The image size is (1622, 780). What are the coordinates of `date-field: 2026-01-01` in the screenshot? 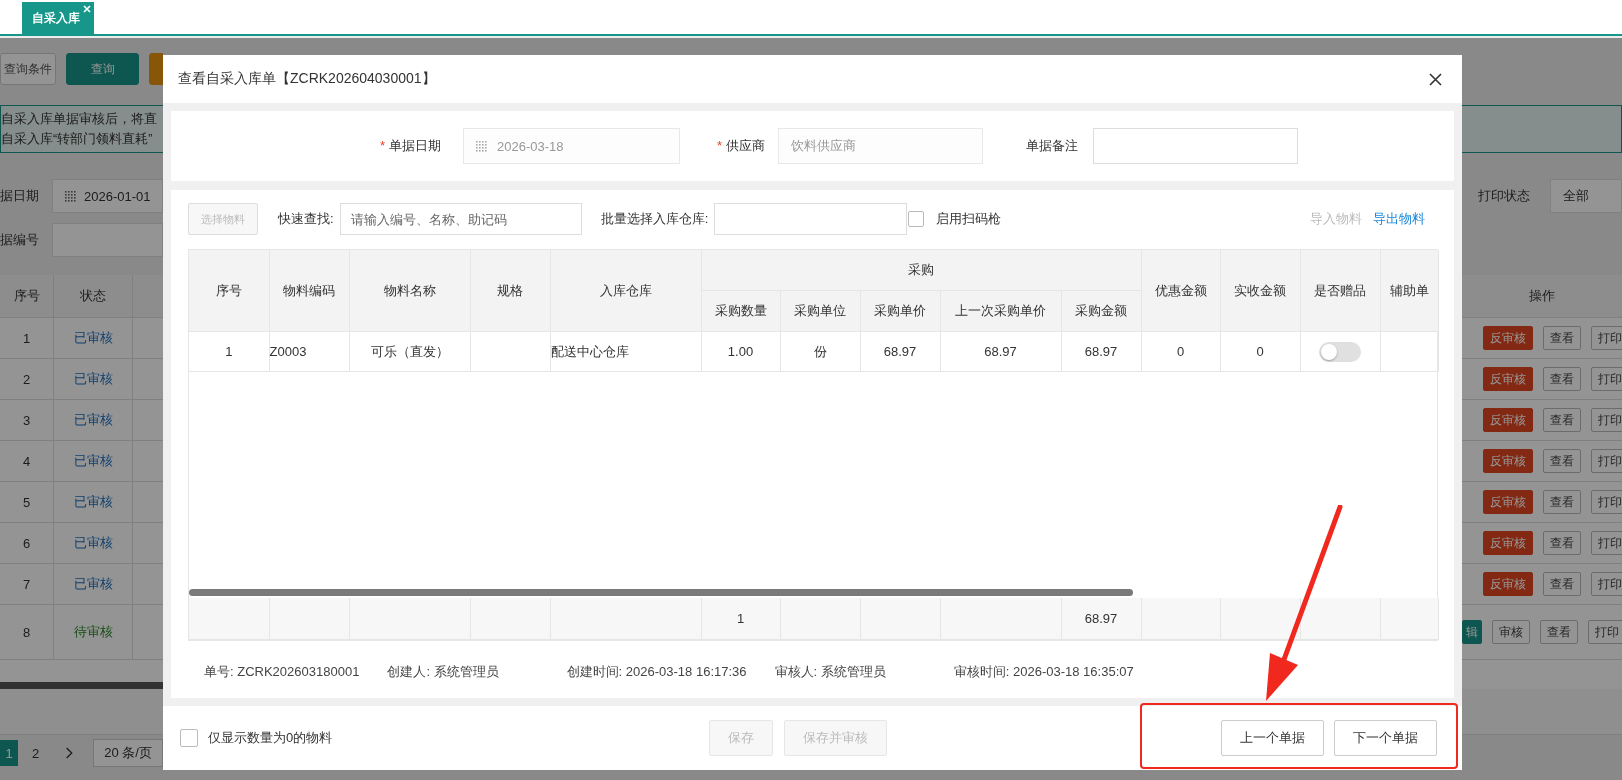 It's located at (107, 196).